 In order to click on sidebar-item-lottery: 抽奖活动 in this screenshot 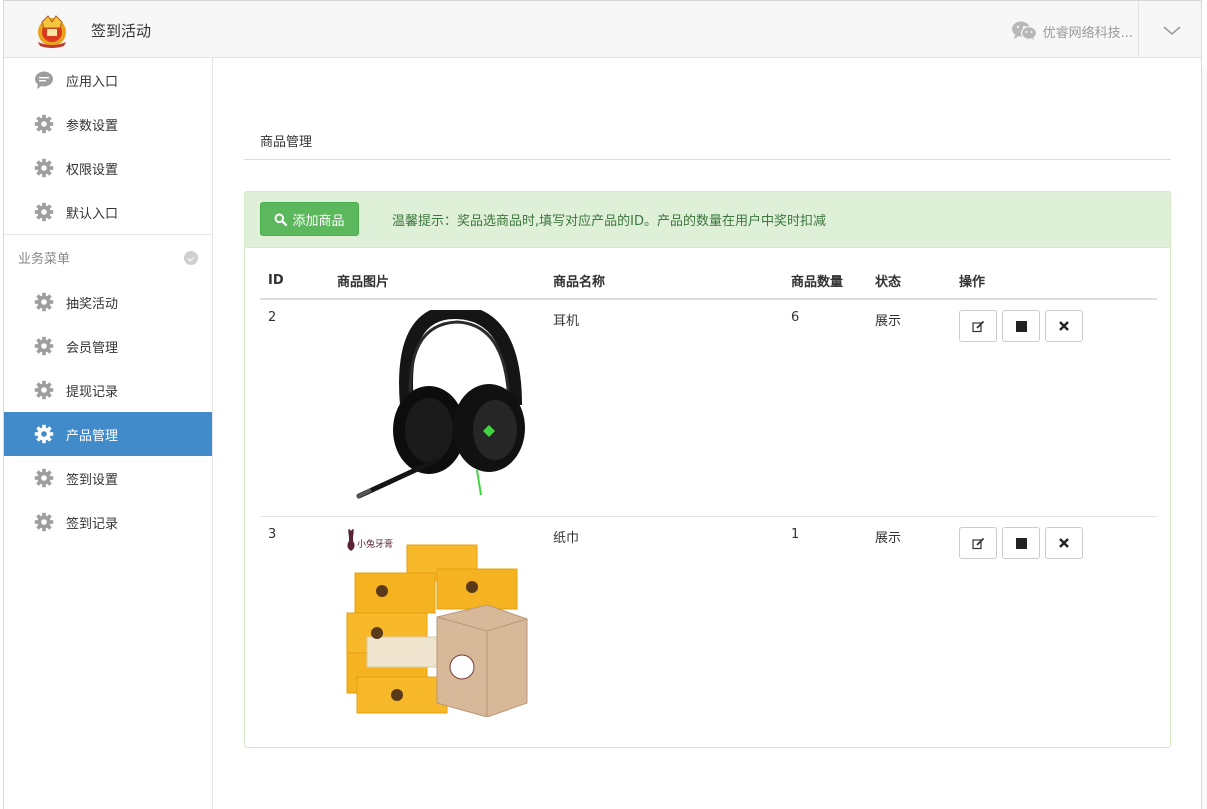, I will do `click(108, 302)`.